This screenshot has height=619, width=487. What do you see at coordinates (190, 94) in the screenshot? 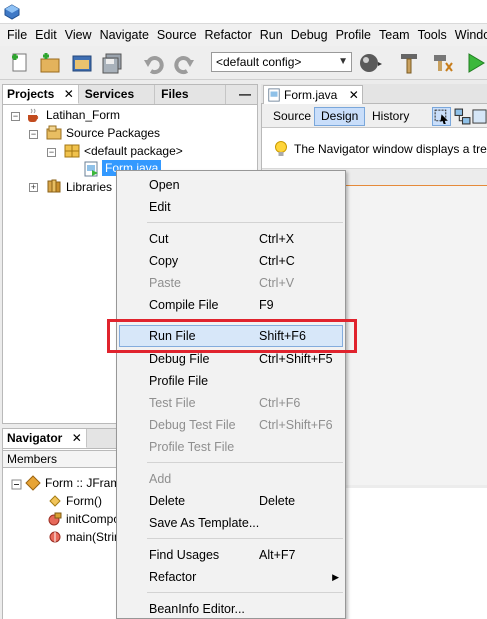
I see `tab-files: Files` at bounding box center [190, 94].